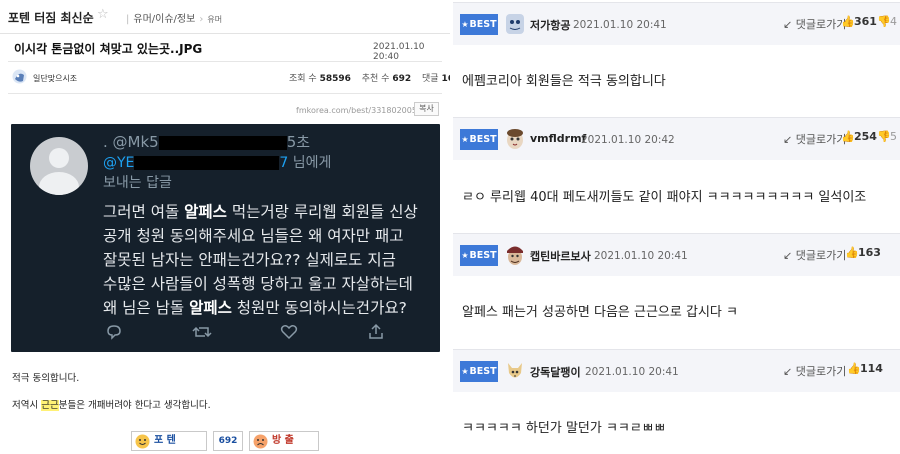 This screenshot has height=454, width=900. I want to click on tweet-reply-to: @YE 7 님에게, so click(217, 162).